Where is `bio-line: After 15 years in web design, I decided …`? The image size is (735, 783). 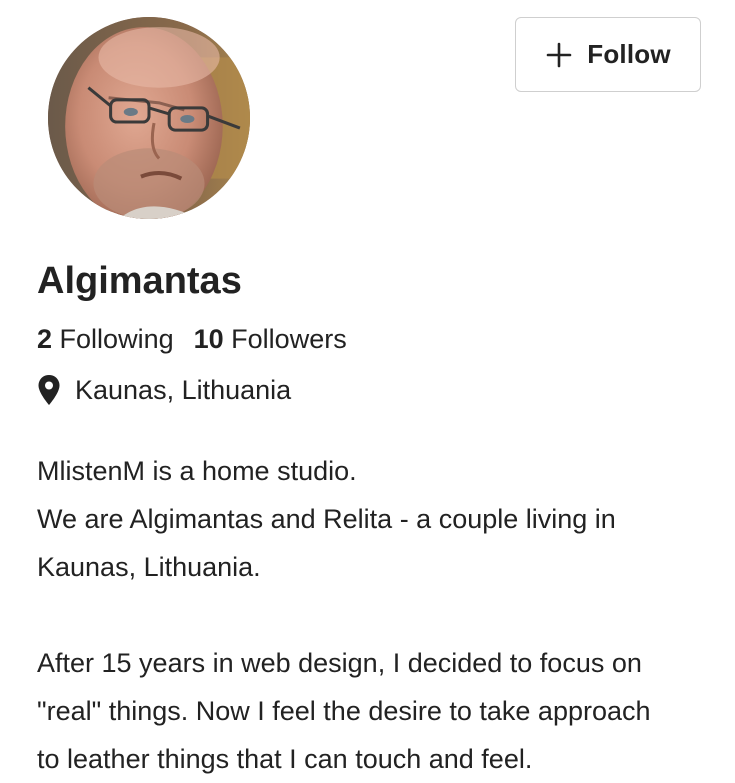
bio-line: After 15 years in web design, I decided … is located at coordinates (339, 663).